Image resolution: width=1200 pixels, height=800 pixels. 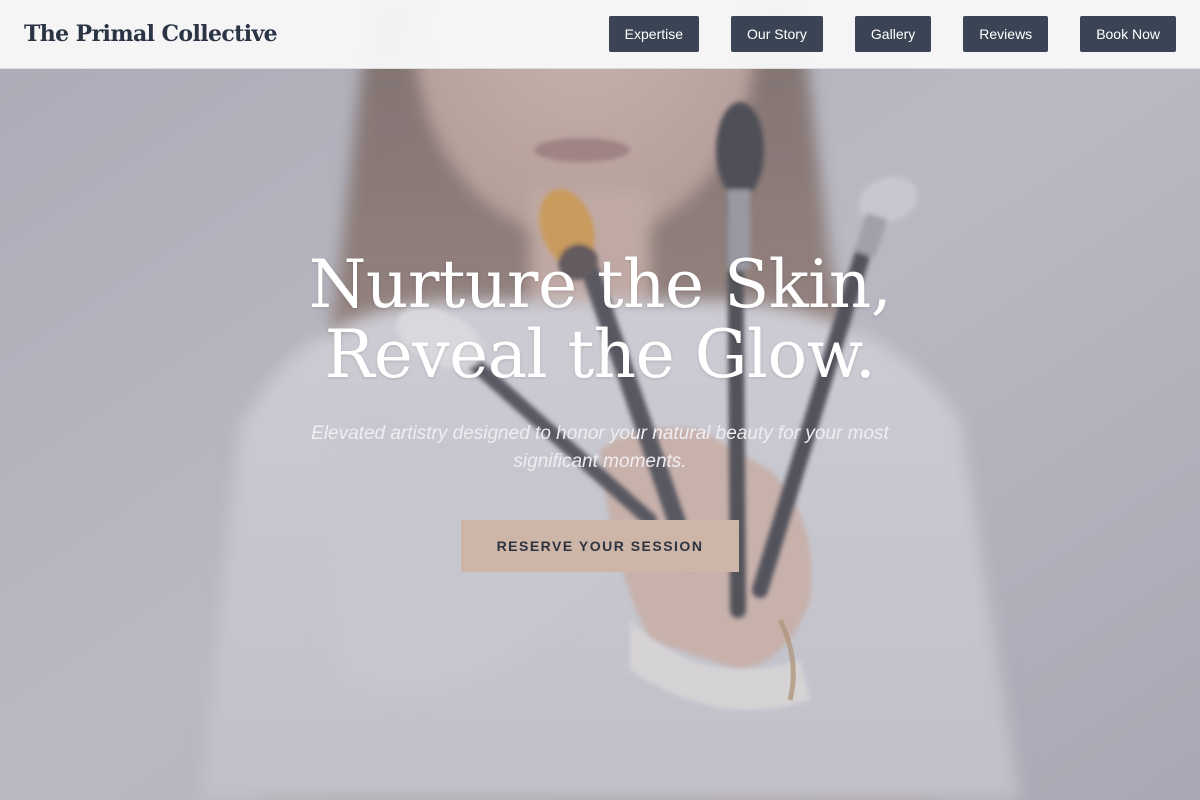 I want to click on hero-headline-line-2: Reveal the Glow., so click(x=600, y=354).